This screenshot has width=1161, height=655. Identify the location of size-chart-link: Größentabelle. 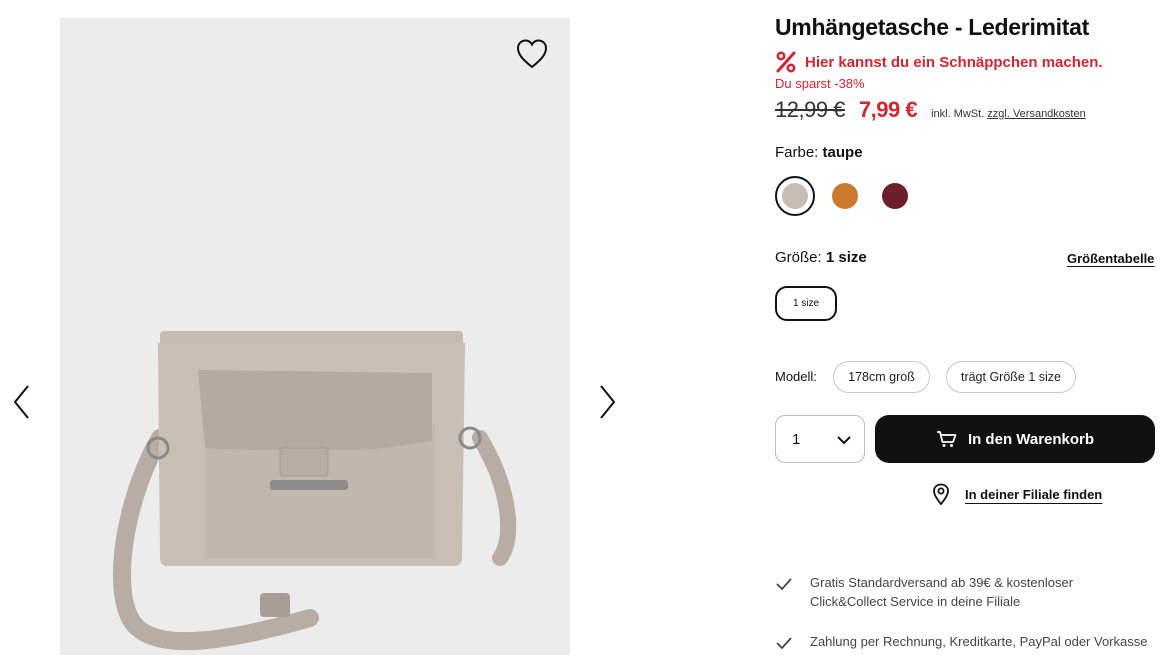
(1110, 258).